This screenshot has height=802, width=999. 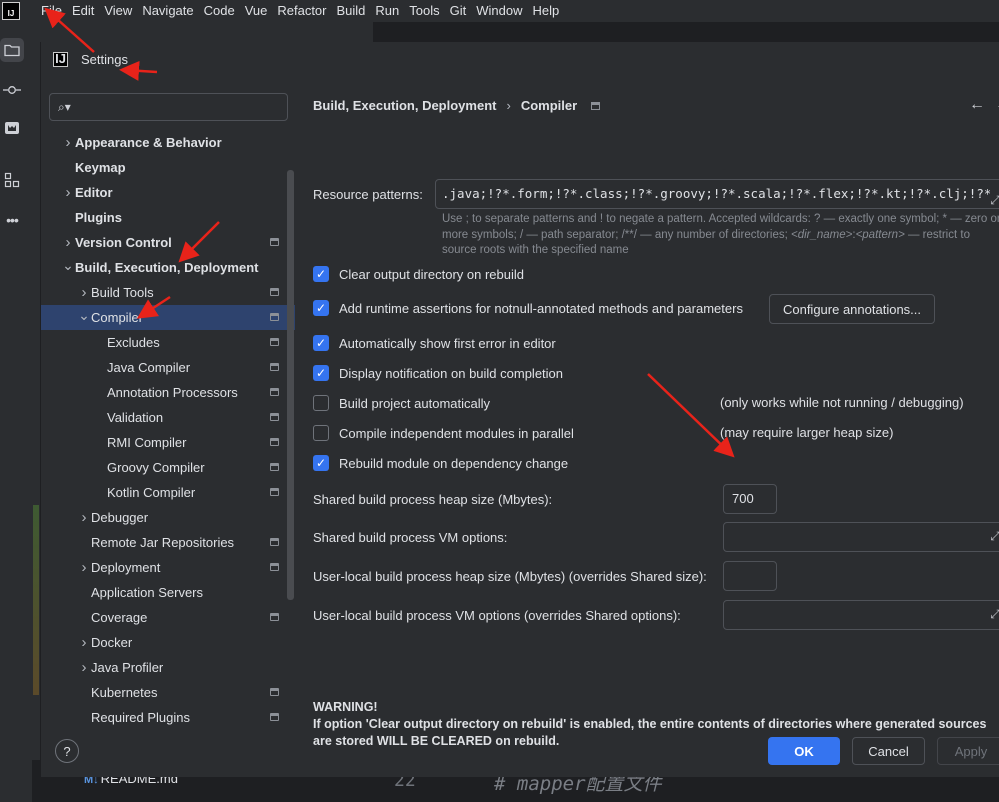 I want to click on tree-item-label: Validation, so click(x=135, y=417).